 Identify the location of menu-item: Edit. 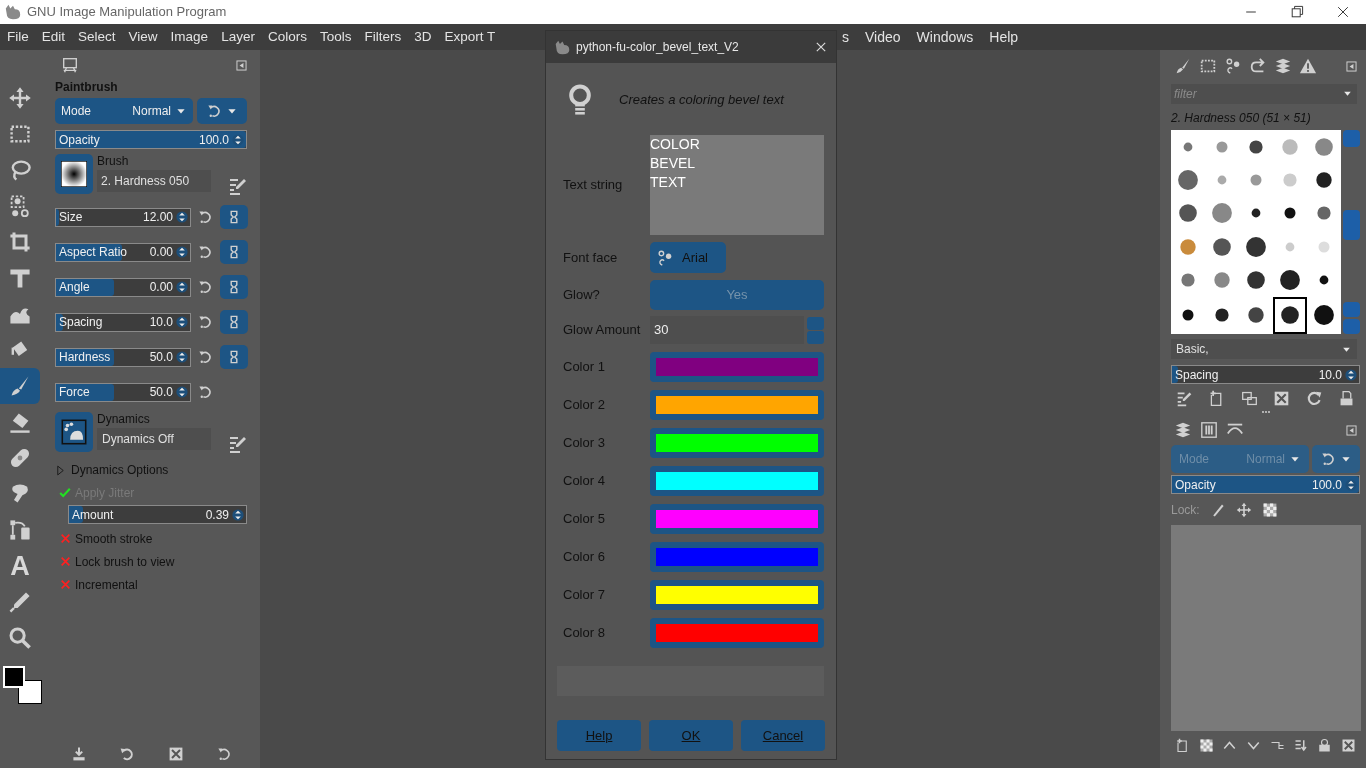
(53, 37).